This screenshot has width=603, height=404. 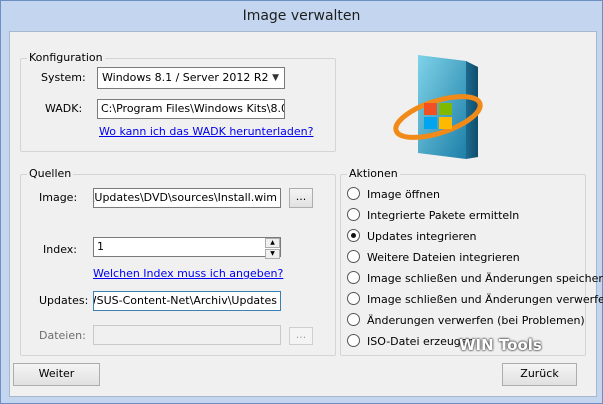 I want to click on spin-down-icon: ▼, so click(x=272, y=254).